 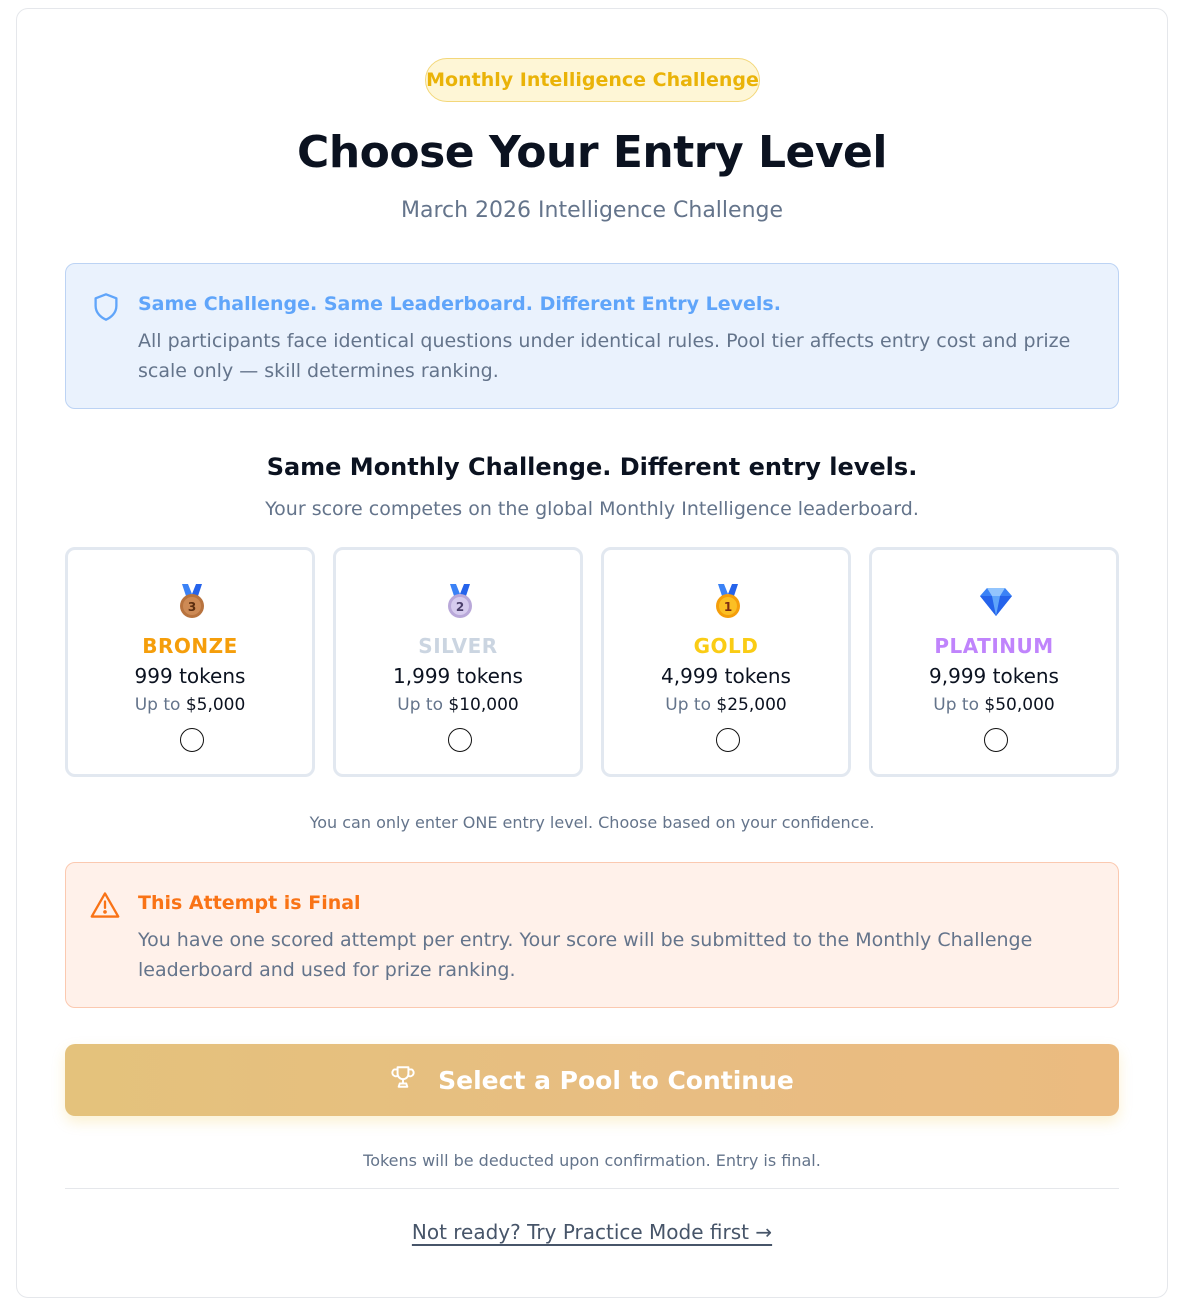 I want to click on warning-heading: This Attempt is Final, so click(x=249, y=903).